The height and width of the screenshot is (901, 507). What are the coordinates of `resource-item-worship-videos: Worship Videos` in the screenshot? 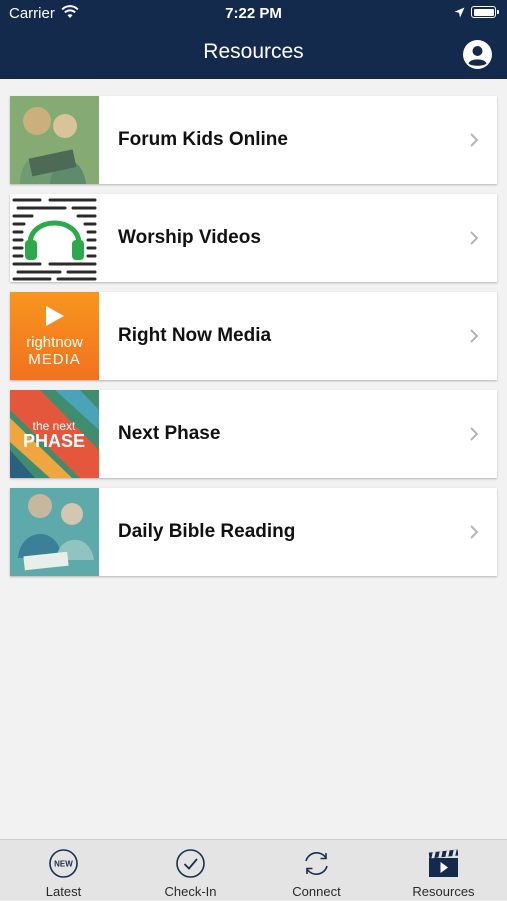 It's located at (253, 238).